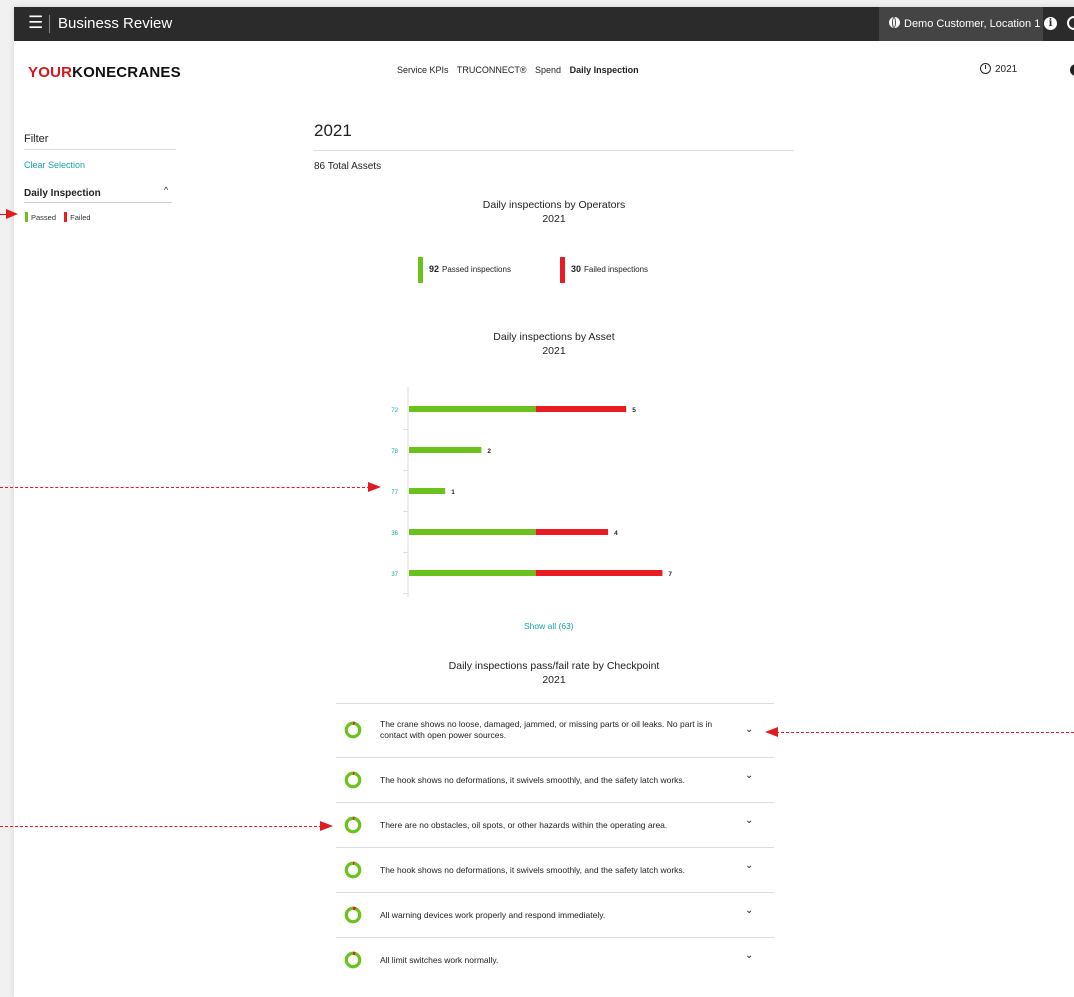 This screenshot has width=1074, height=997. What do you see at coordinates (326, 826) in the screenshot?
I see `annotation-arrowhead-checkpoint` at bounding box center [326, 826].